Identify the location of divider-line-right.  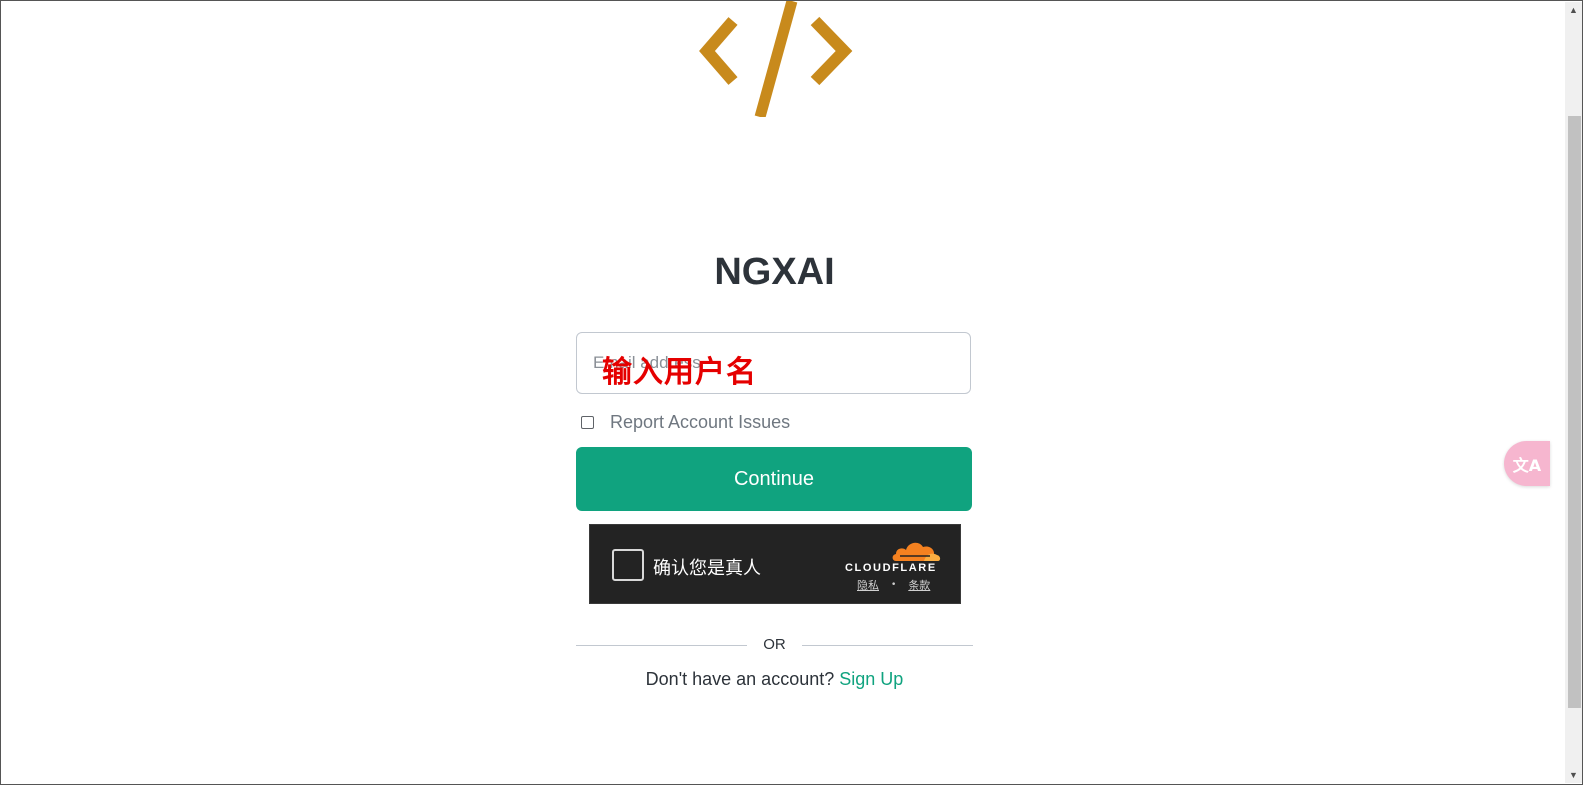
(887, 645).